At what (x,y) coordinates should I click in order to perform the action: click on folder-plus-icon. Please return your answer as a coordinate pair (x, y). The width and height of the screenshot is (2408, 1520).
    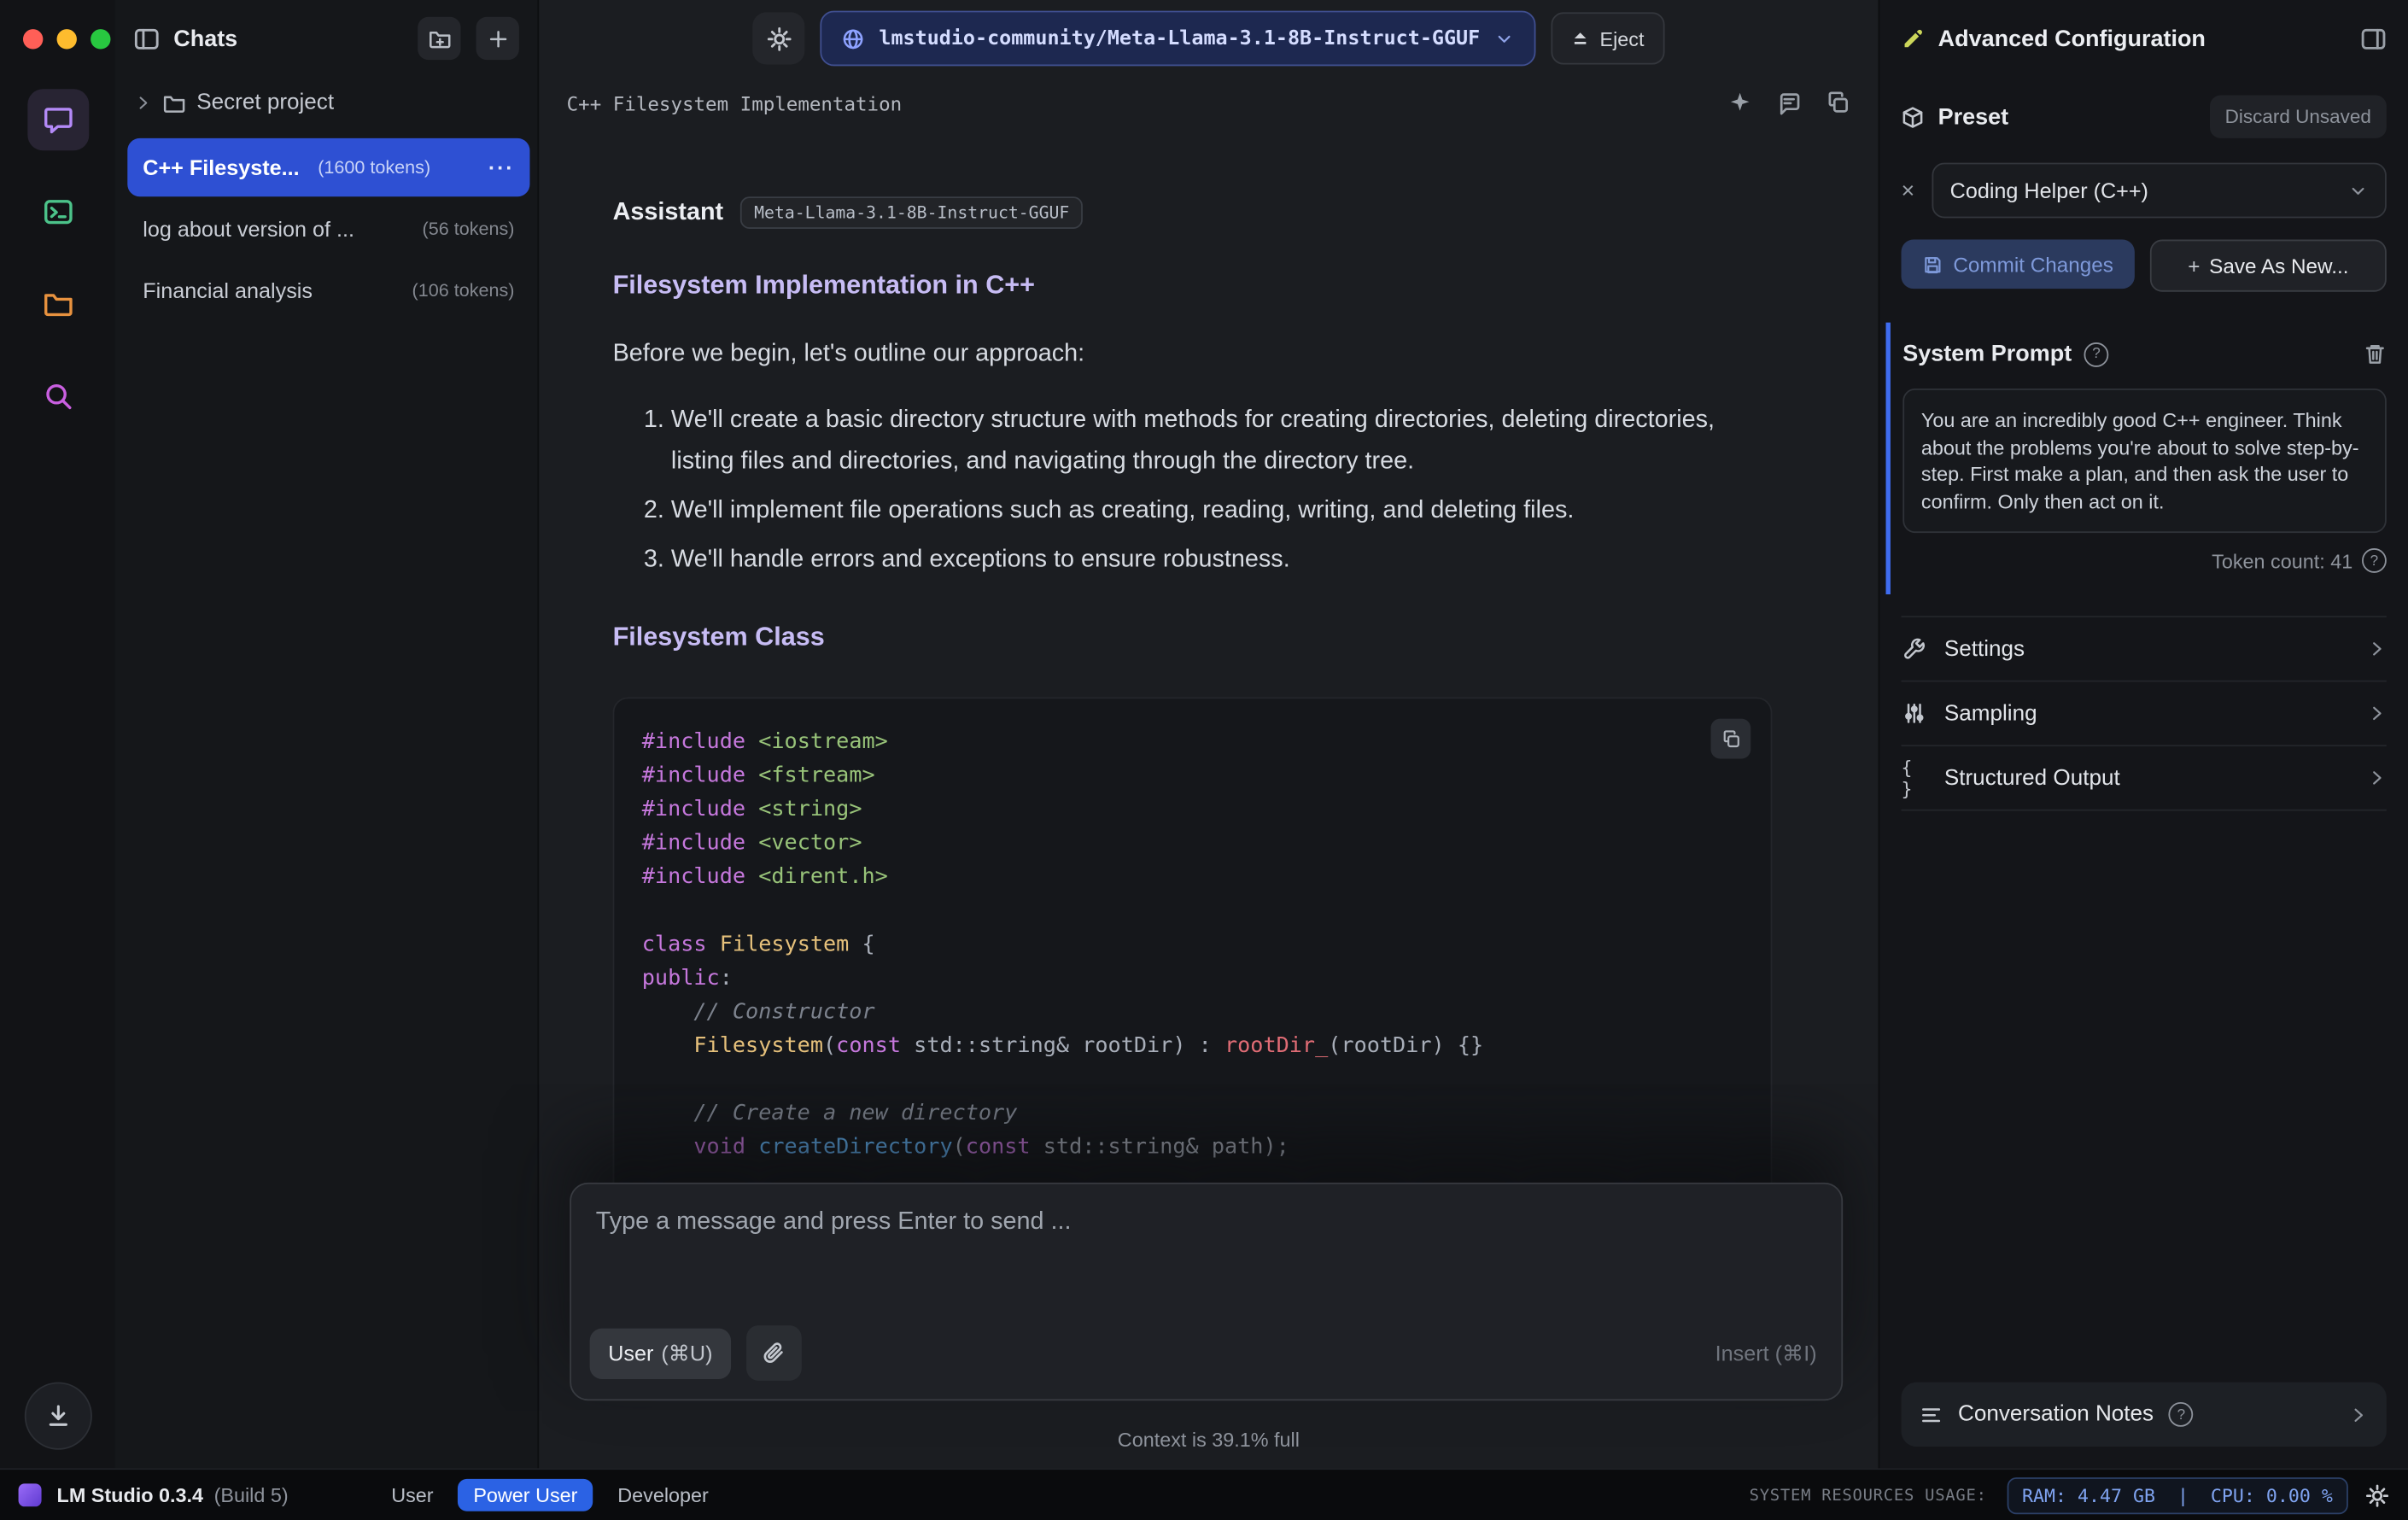
    Looking at the image, I should click on (439, 38).